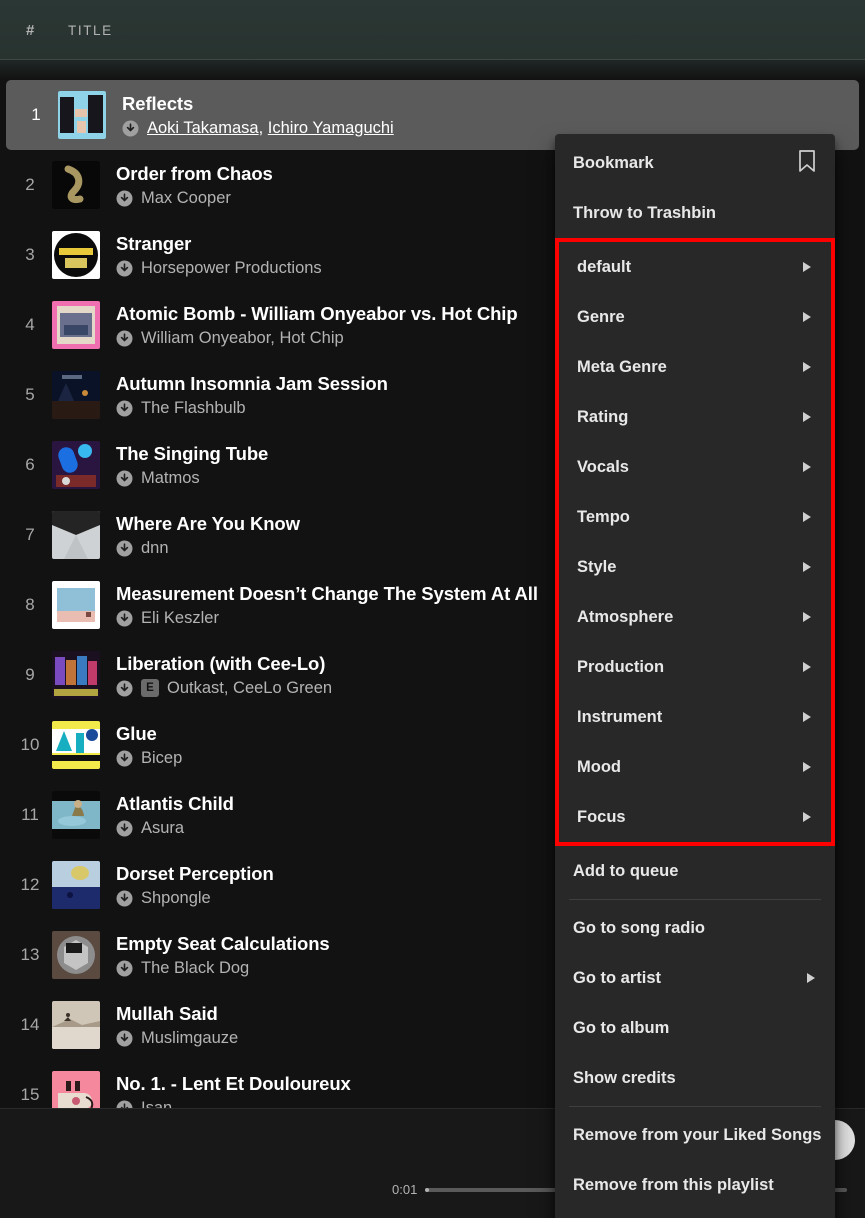  What do you see at coordinates (30, 744) in the screenshot?
I see `track-number: 10` at bounding box center [30, 744].